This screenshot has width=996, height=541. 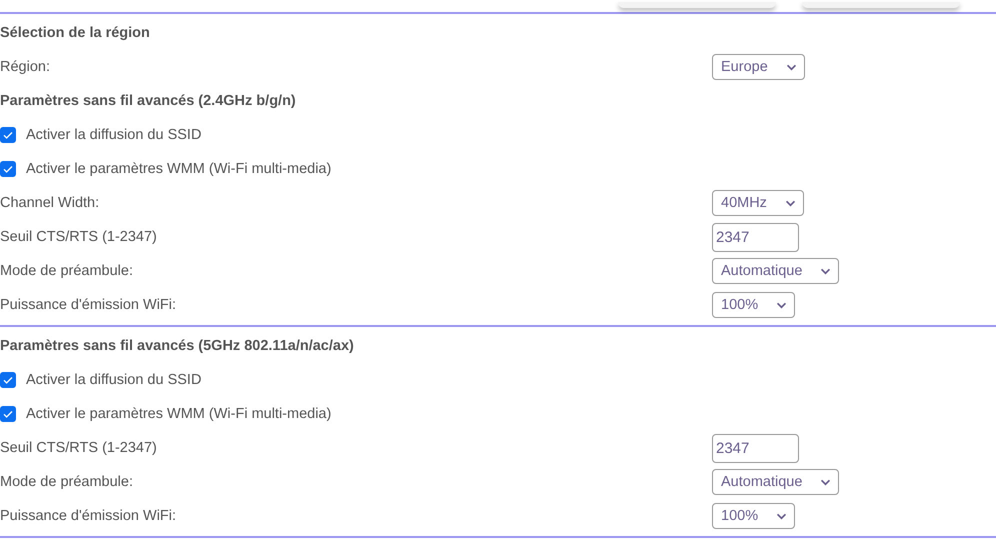 I want to click on section-heading: Paramètres sans fil avancés (2.4GHz b/g/n), so click(x=148, y=101).